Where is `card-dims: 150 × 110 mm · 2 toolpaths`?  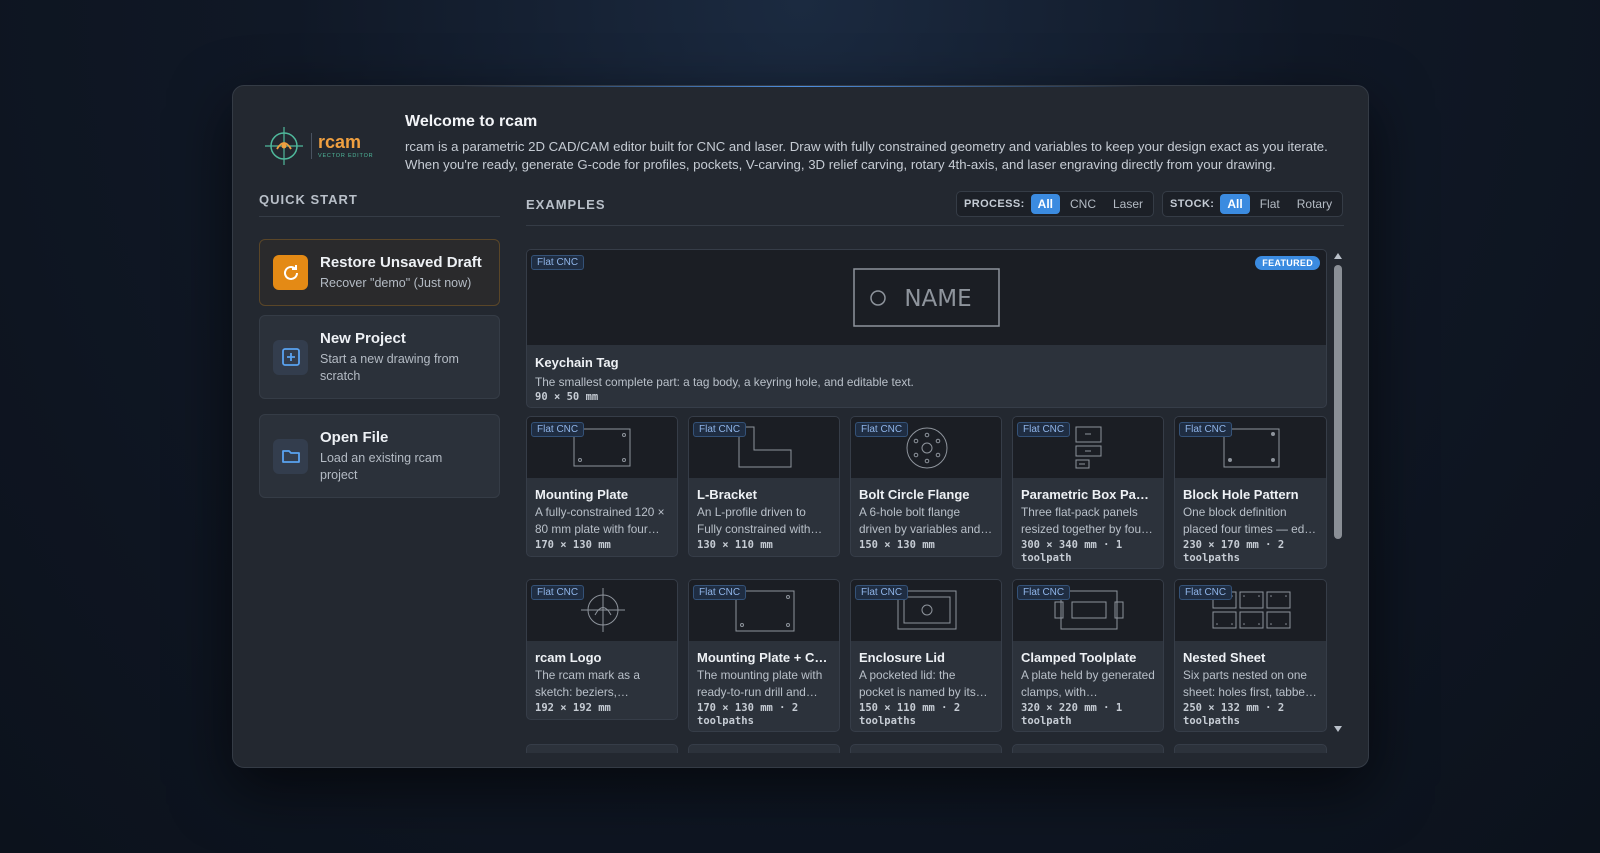
card-dims: 150 × 110 mm · 2 toolpaths is located at coordinates (910, 714).